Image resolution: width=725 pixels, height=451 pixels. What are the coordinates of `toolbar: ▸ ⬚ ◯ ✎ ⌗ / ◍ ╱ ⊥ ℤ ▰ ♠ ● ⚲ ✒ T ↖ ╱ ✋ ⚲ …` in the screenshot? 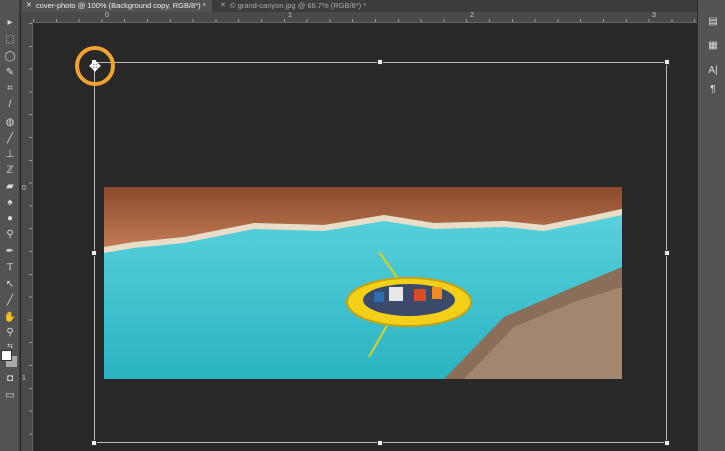 It's located at (10, 225).